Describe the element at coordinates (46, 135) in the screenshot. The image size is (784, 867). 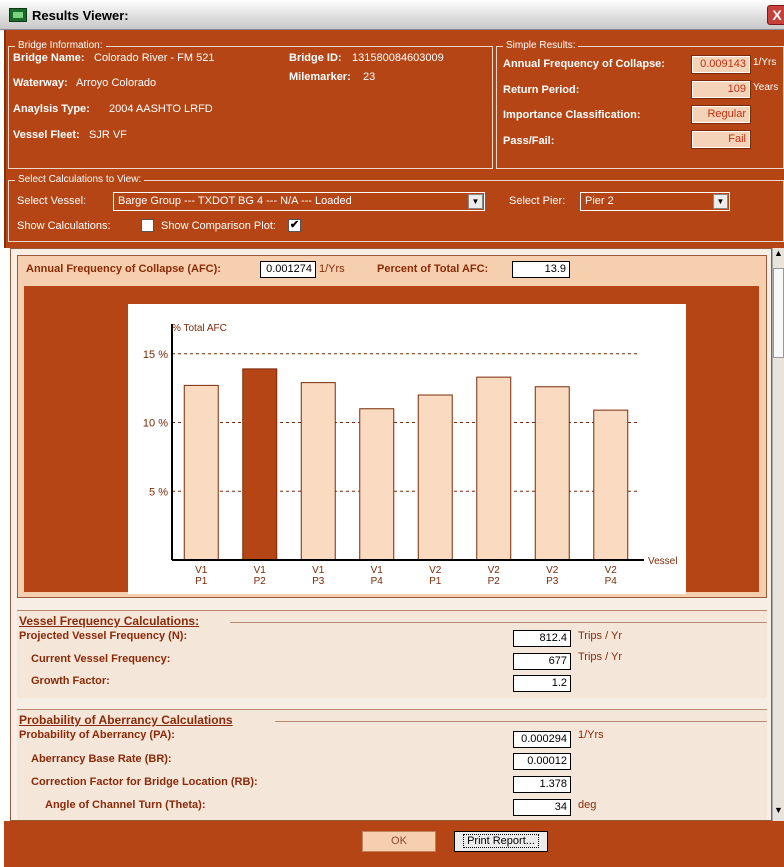
I see `vessel-fleet-label: Vessel Fleet:` at that location.